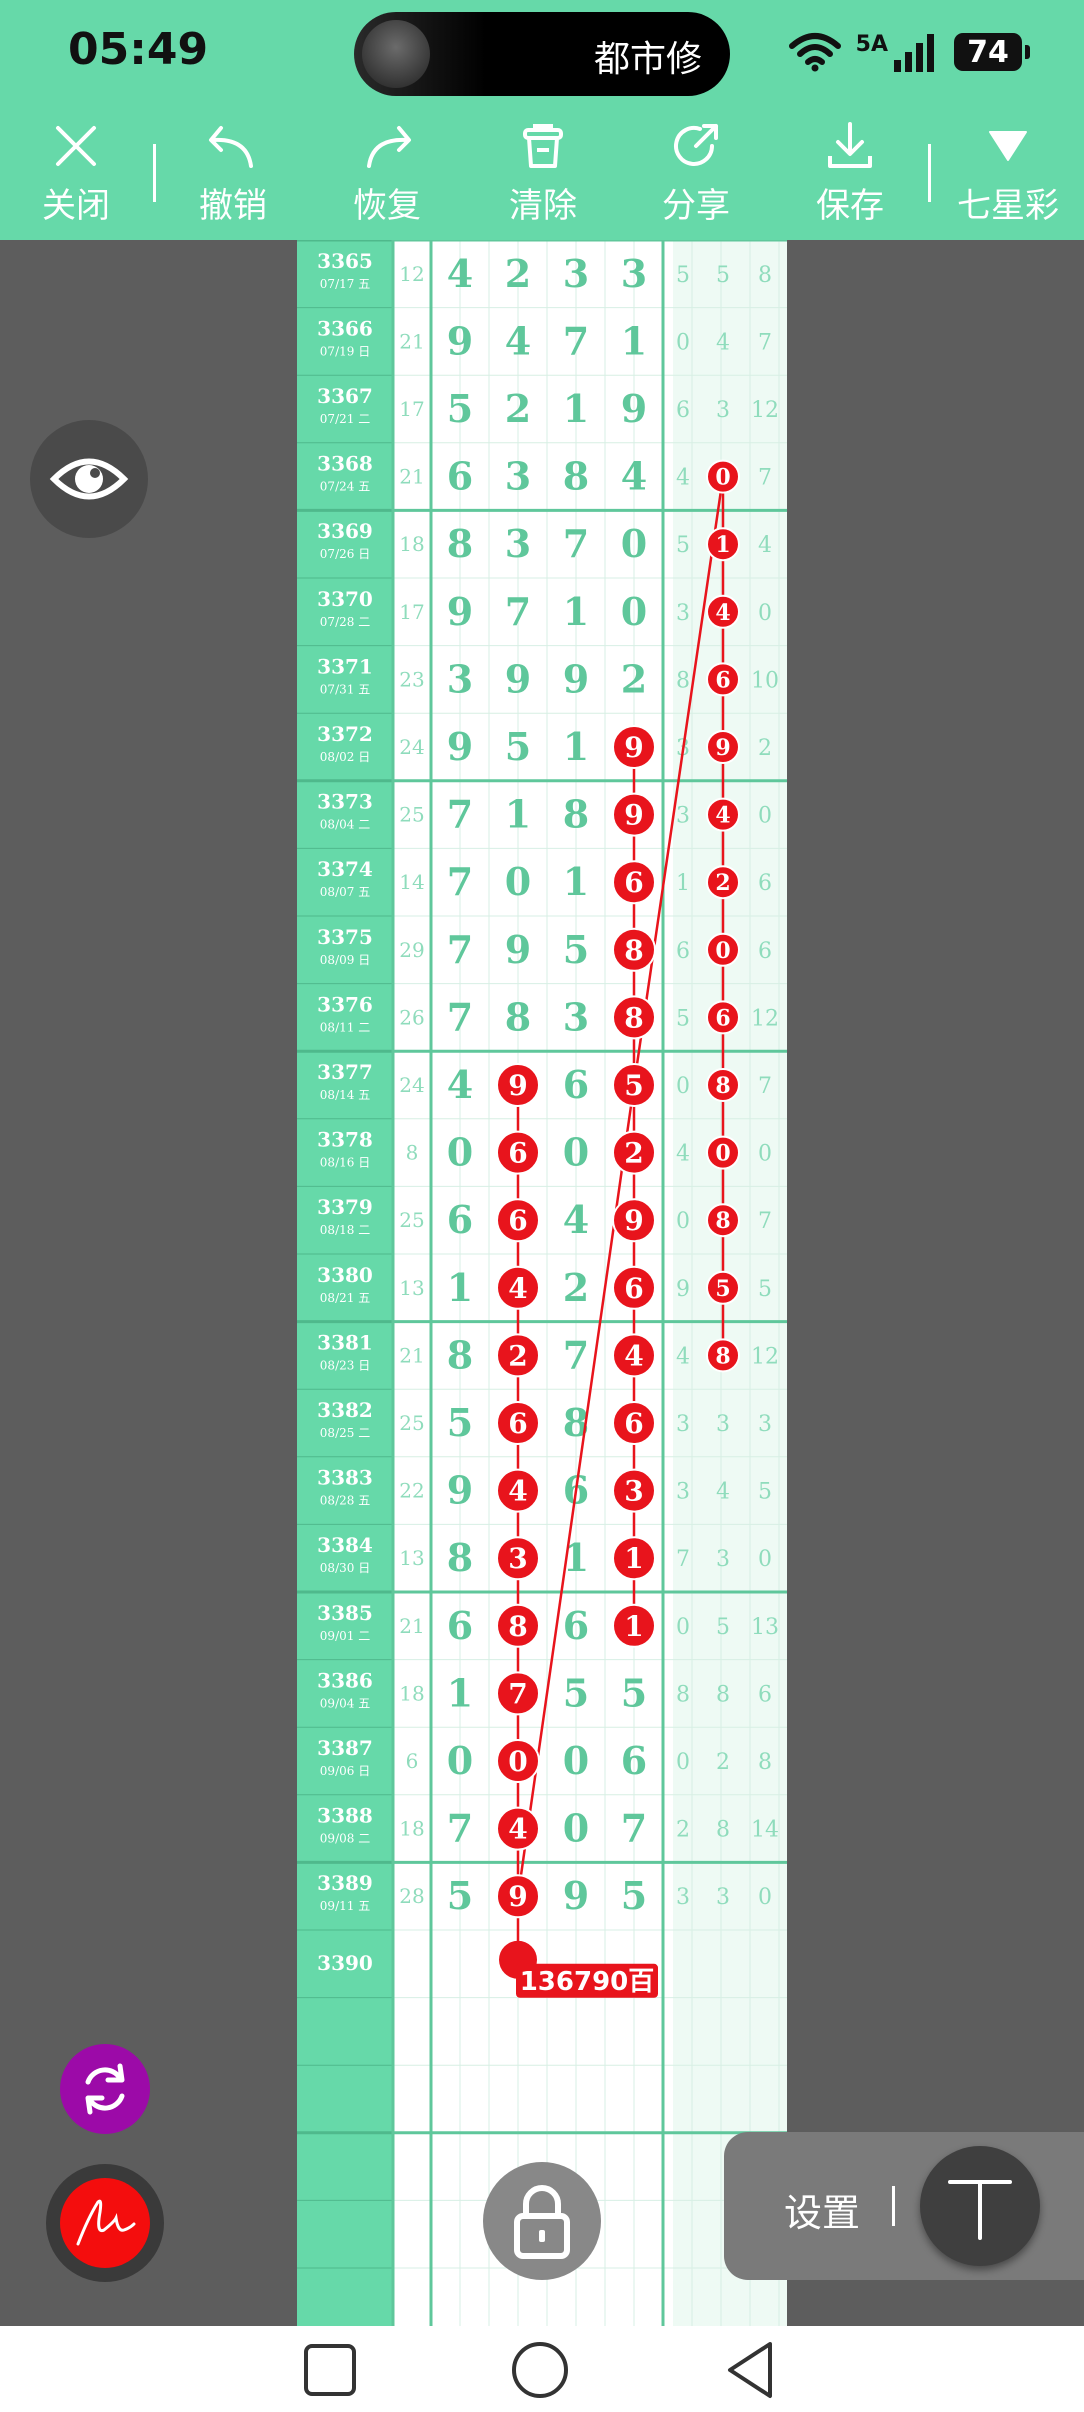 The image size is (1084, 2412). Describe the element at coordinates (542, 54) in the screenshot. I see `media-island: 都市修` at that location.